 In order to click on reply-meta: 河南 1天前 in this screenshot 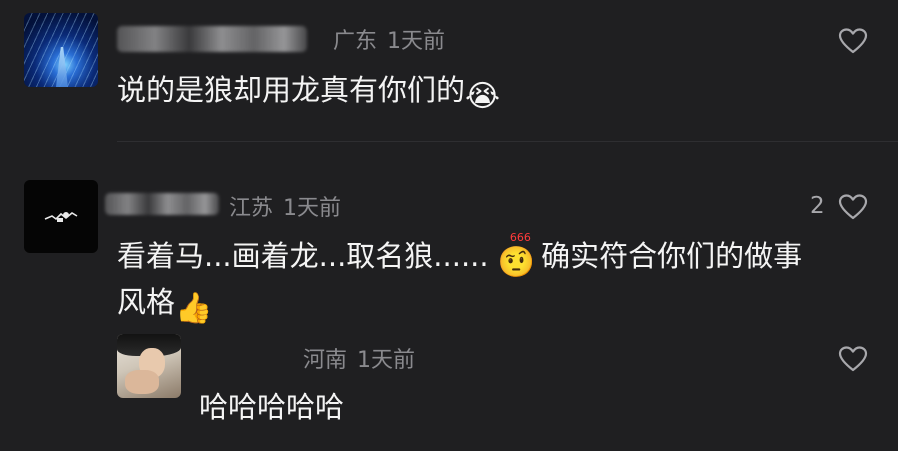, I will do `click(359, 358)`.